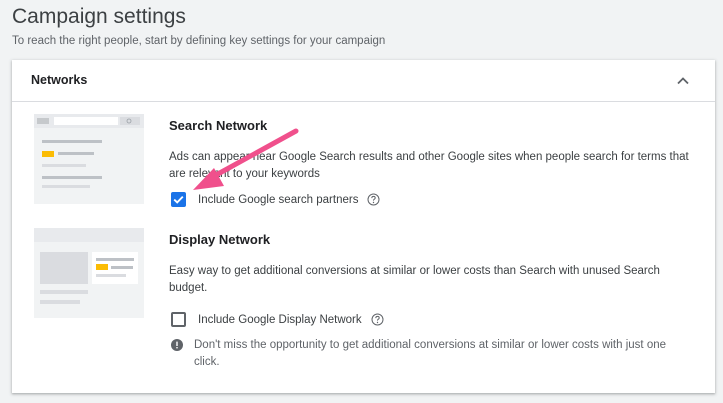 The image size is (723, 403). I want to click on info-icon, so click(177, 345).